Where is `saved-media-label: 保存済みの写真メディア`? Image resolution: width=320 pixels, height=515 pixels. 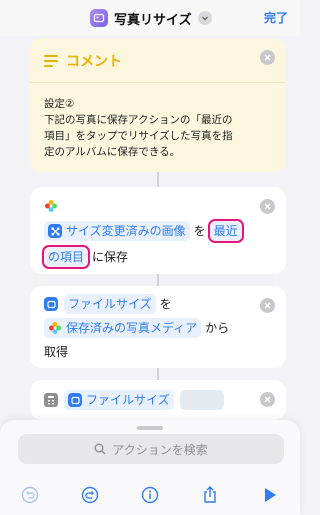
saved-media-label: 保存済みの写真メディア is located at coordinates (132, 328).